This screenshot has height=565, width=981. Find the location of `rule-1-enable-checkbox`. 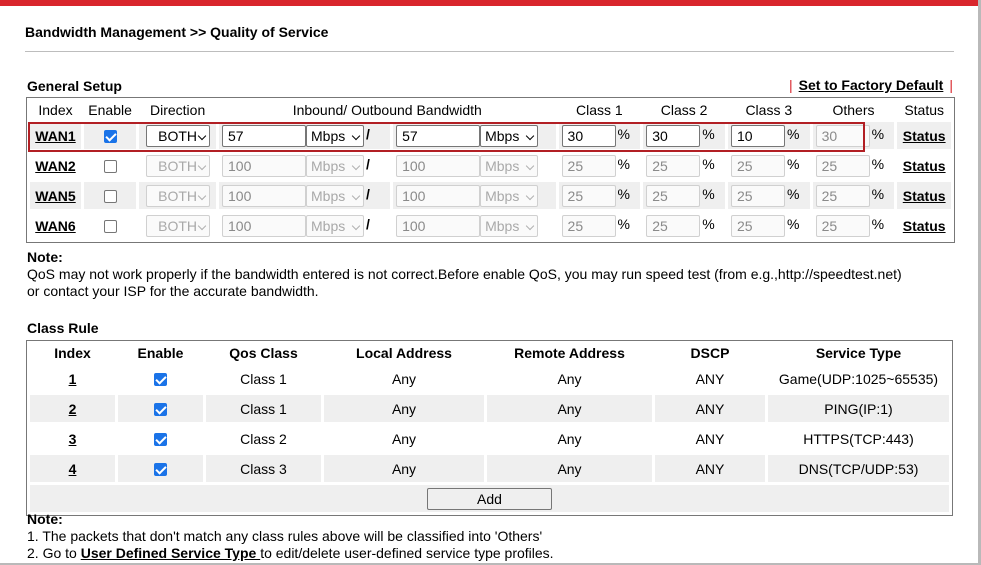

rule-1-enable-checkbox is located at coordinates (160, 380).